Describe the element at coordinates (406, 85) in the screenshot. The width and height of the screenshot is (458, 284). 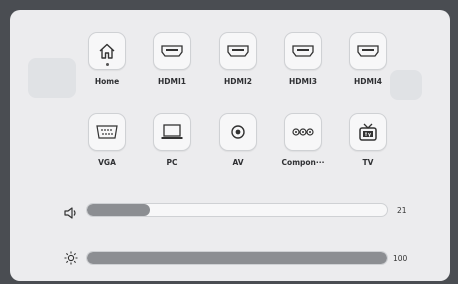
I see `wallpaper-tv-shape` at that location.